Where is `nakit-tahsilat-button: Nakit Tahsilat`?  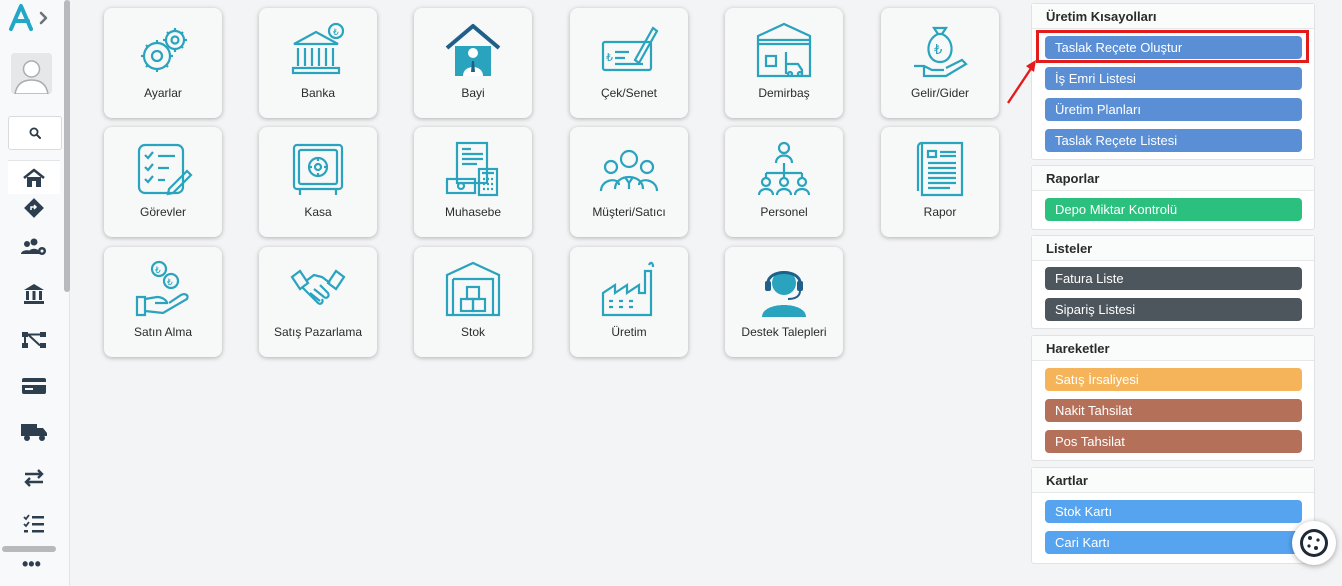 nakit-tahsilat-button: Nakit Tahsilat is located at coordinates (1173, 410).